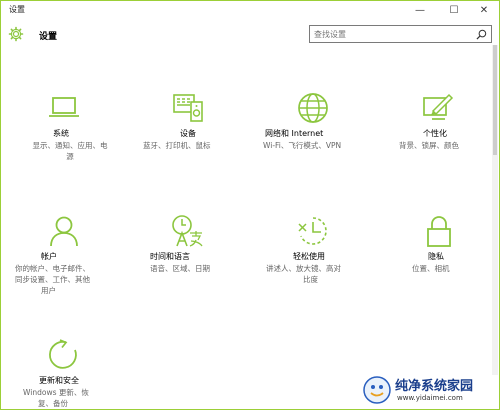 The height and width of the screenshot is (410, 500). I want to click on tile-label: 更新和安全, so click(59, 380).